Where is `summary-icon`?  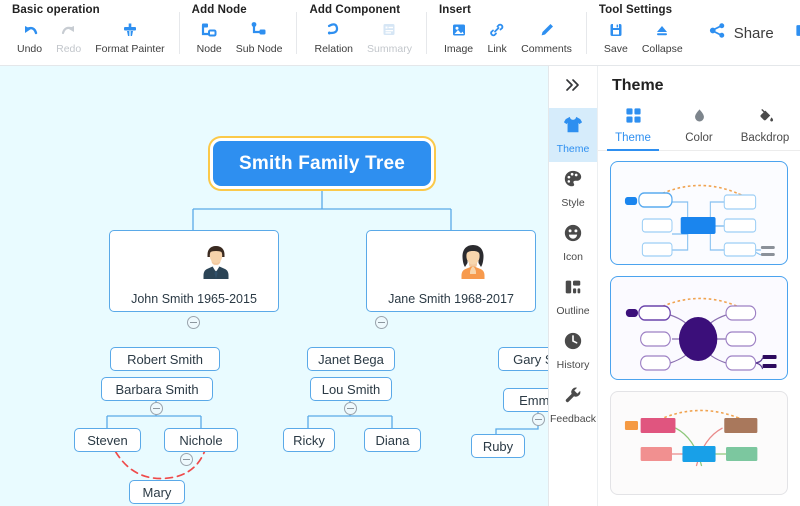
summary-icon is located at coordinates (389, 30).